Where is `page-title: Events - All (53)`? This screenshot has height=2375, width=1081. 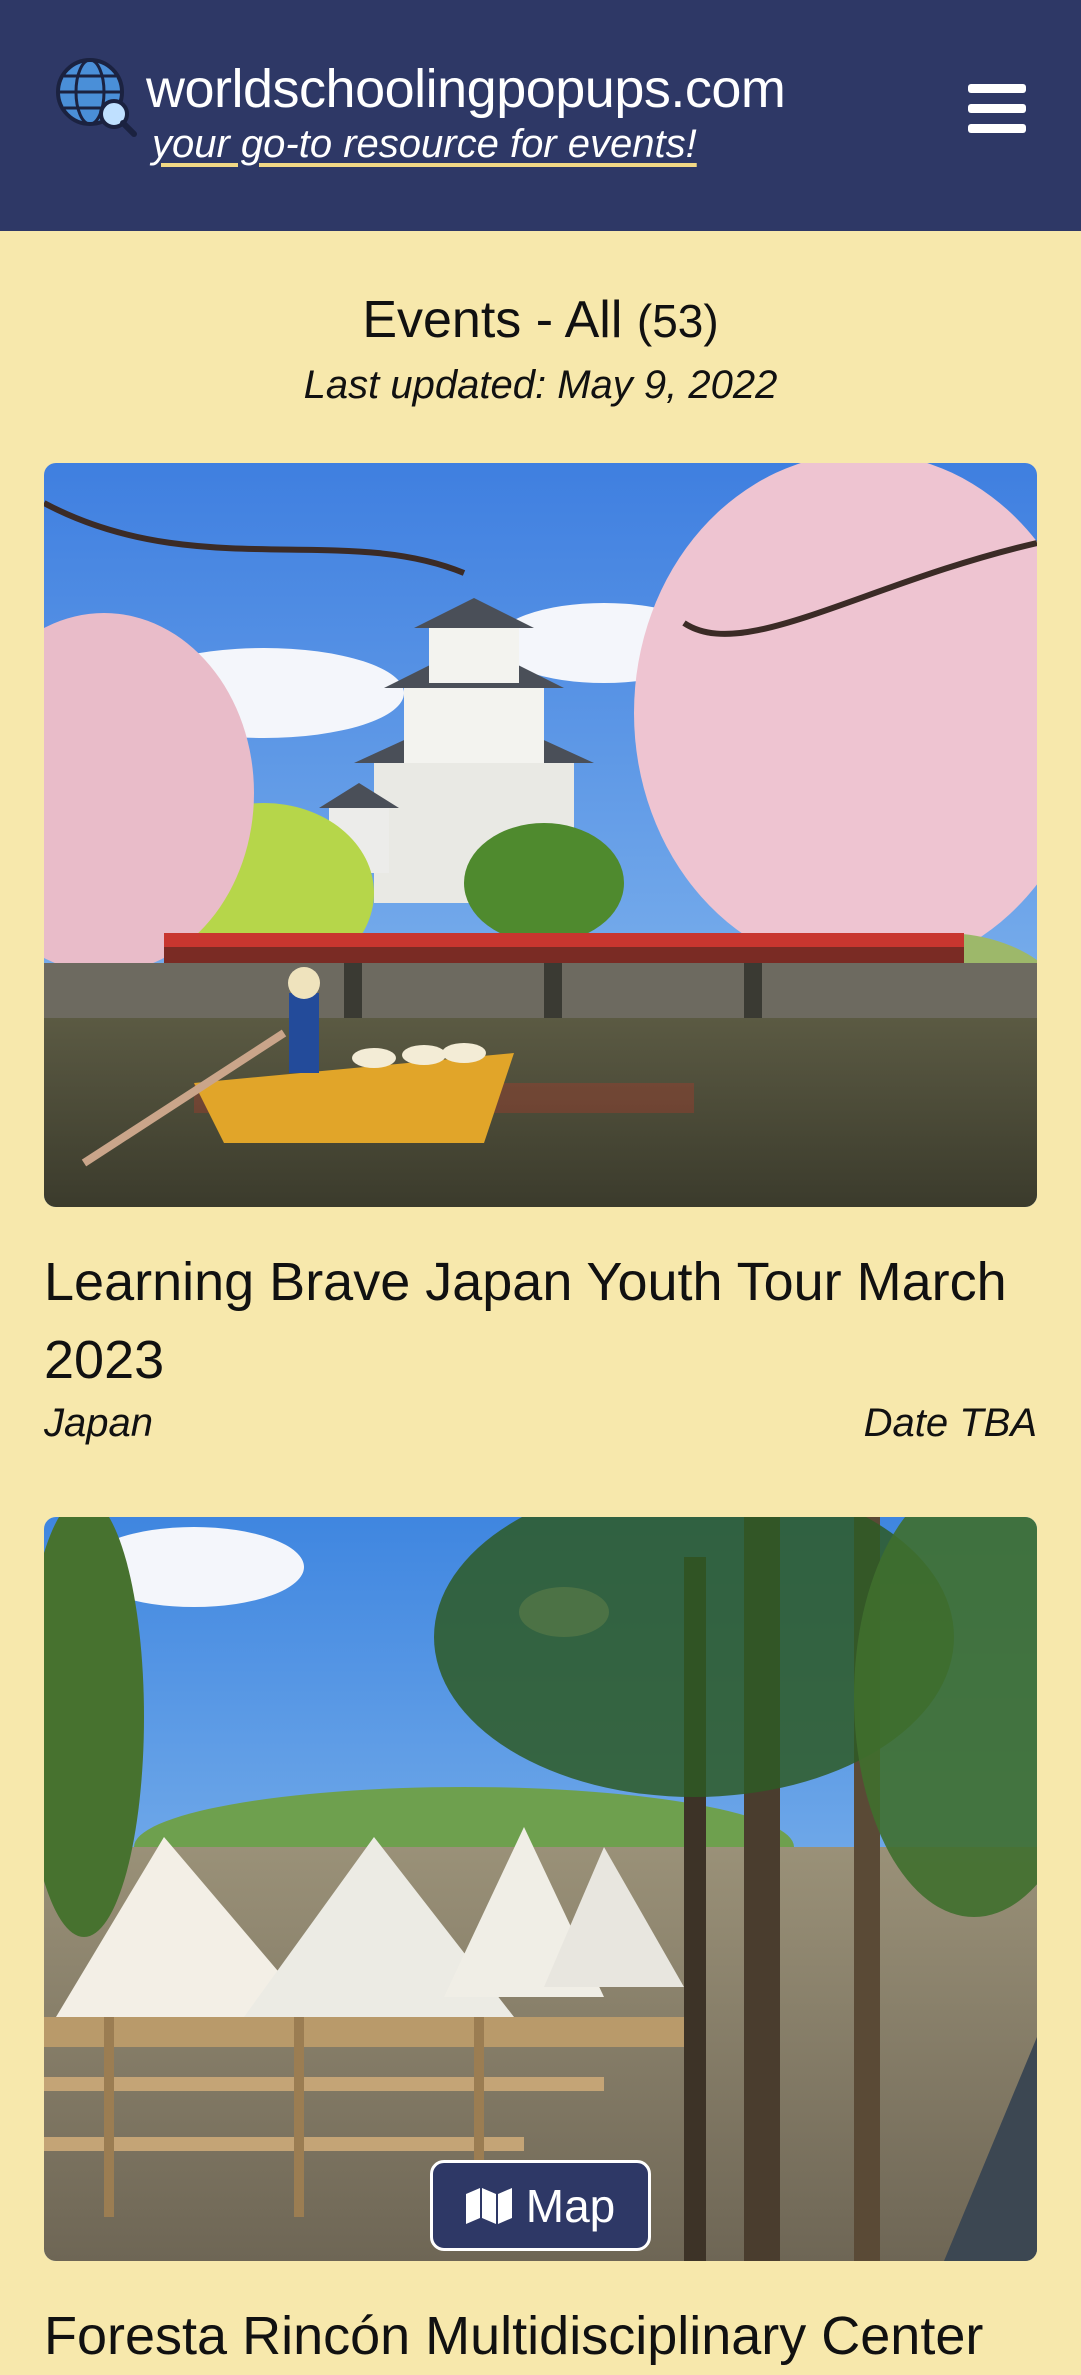 page-title: Events - All (53) is located at coordinates (540, 320).